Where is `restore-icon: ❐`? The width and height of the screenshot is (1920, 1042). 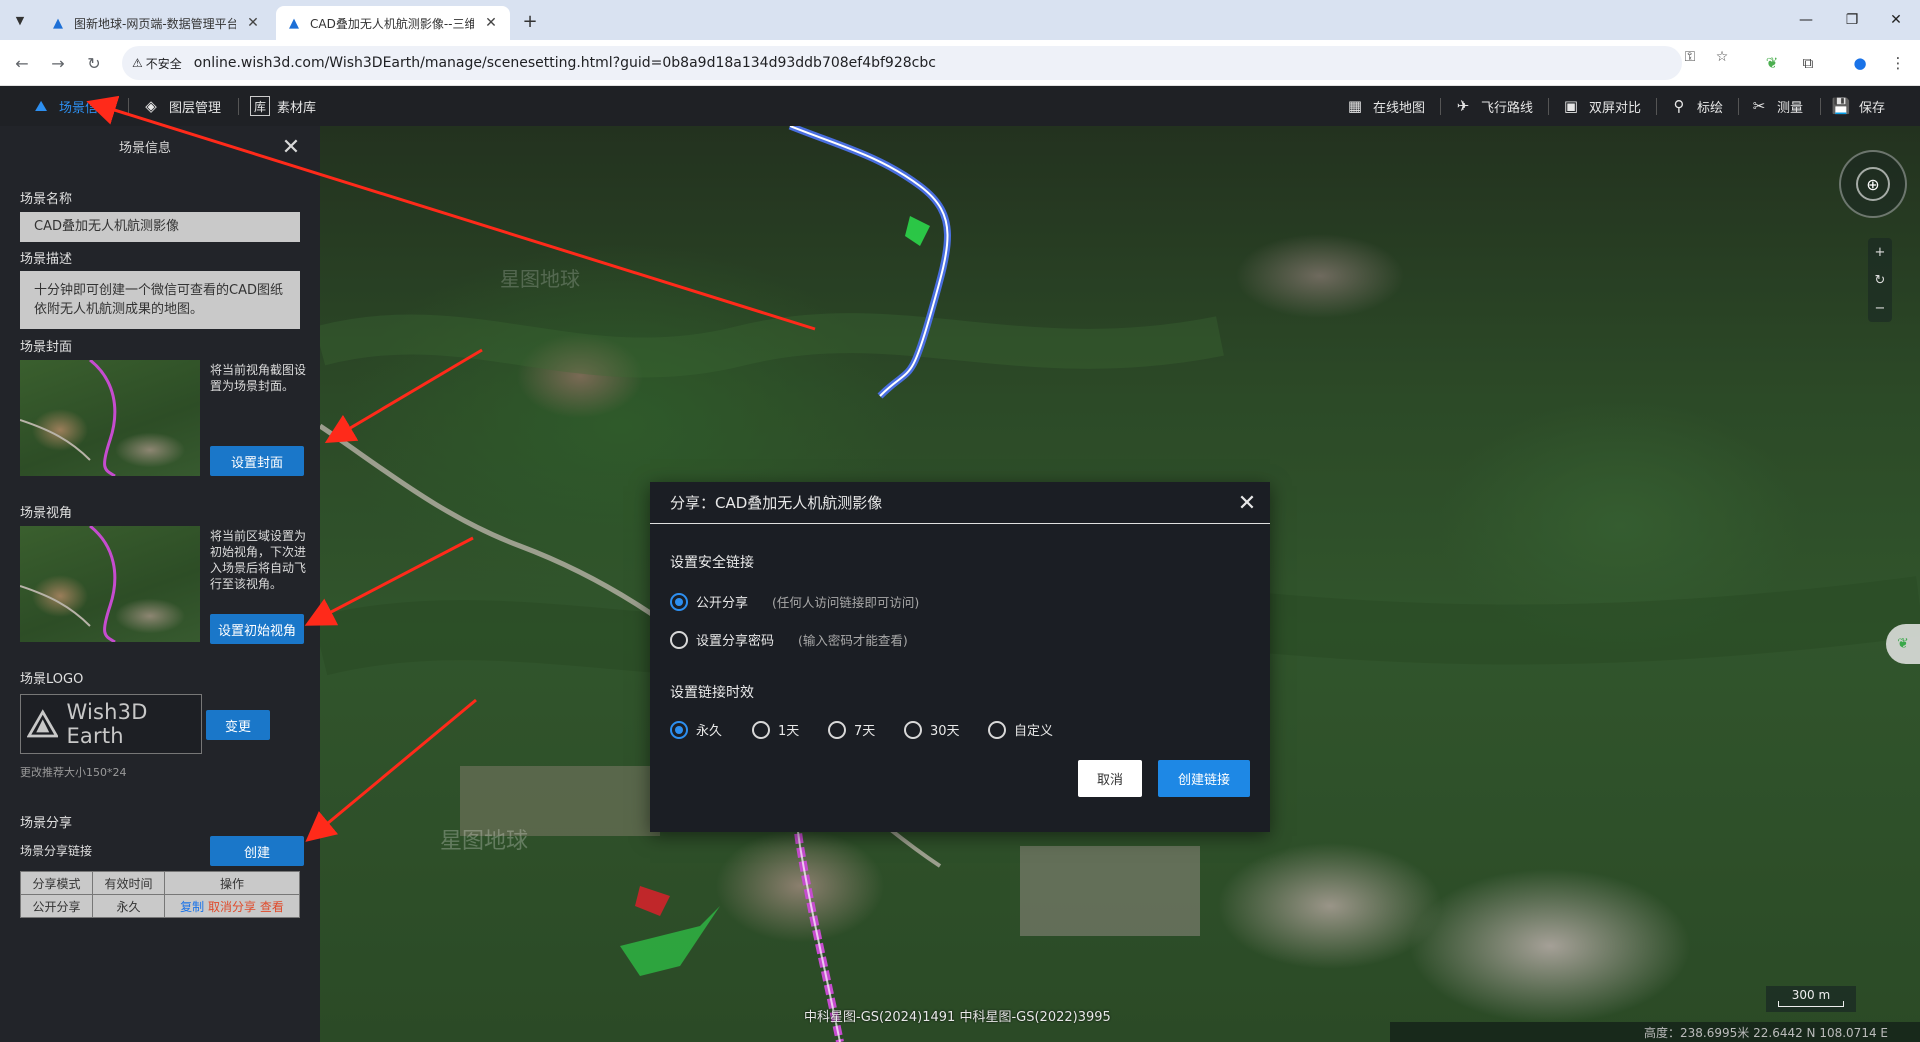 restore-icon: ❐ is located at coordinates (1852, 20).